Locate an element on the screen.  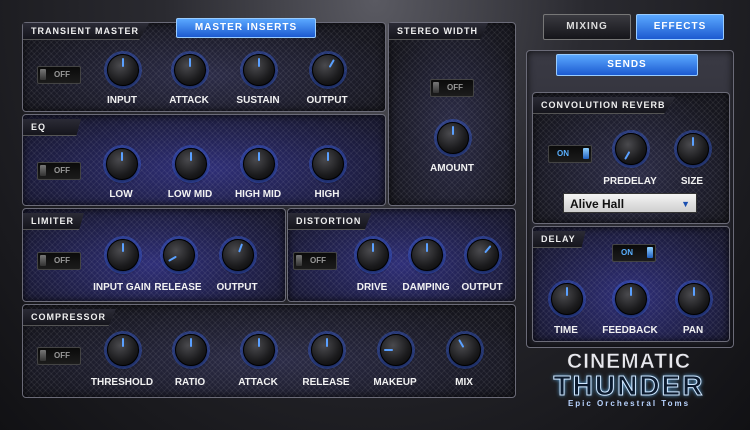
distortion-toggle: OFF is located at coordinates (315, 261).